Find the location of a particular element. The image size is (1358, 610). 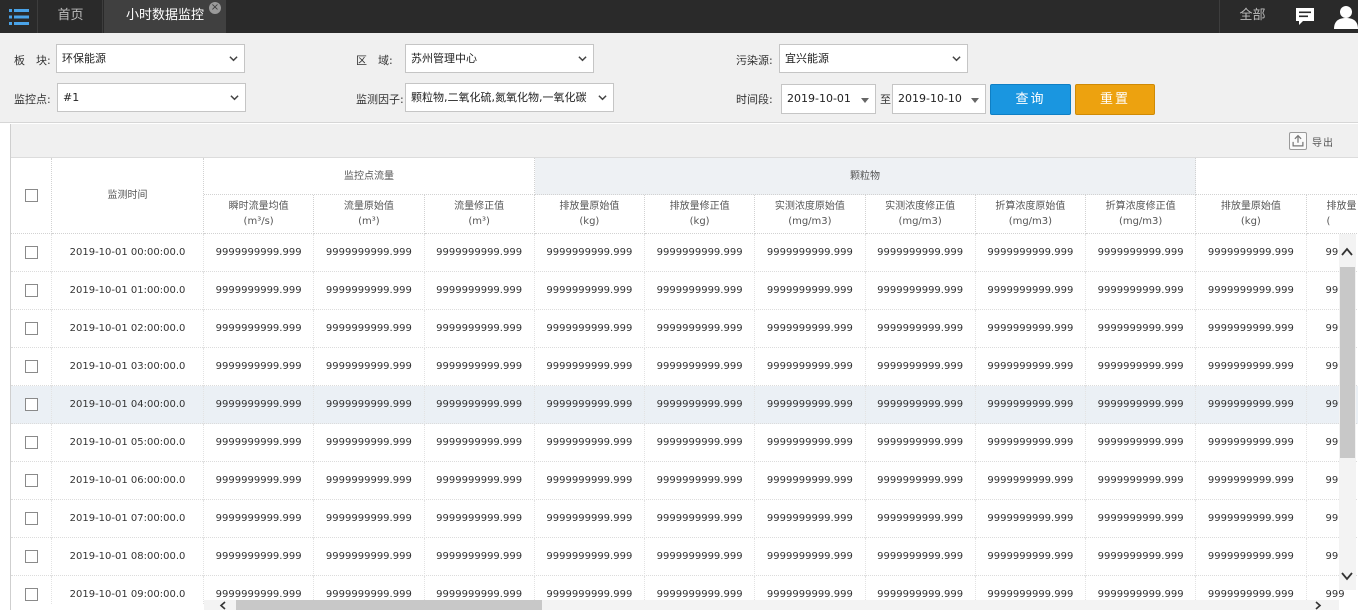

column-header-unit: (m³) is located at coordinates (369, 221).